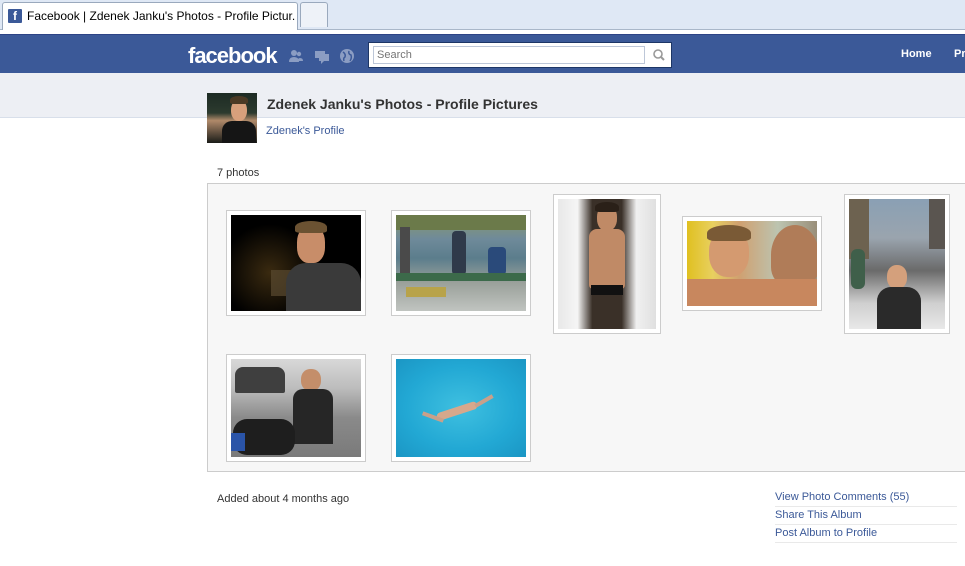 The image size is (965, 566). I want to click on view-photo-comments-link: View Photo Comments (55), so click(866, 498).